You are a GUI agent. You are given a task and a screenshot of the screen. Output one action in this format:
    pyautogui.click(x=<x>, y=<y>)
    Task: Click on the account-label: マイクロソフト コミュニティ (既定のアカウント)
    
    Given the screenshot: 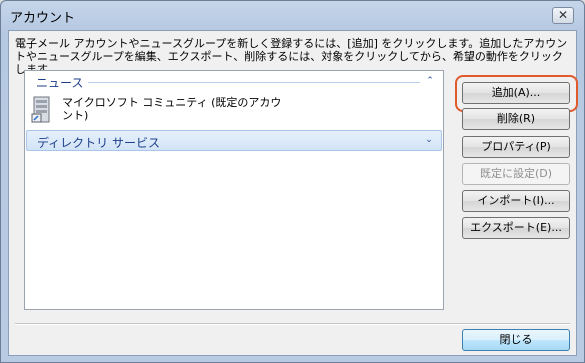 What is the action you would take?
    pyautogui.click(x=172, y=109)
    